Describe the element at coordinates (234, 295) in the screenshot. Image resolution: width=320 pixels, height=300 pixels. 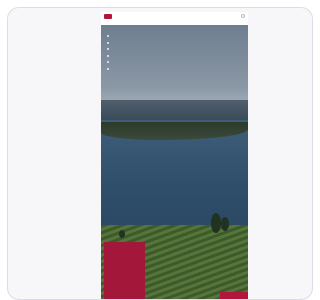
I see `cta-button` at that location.